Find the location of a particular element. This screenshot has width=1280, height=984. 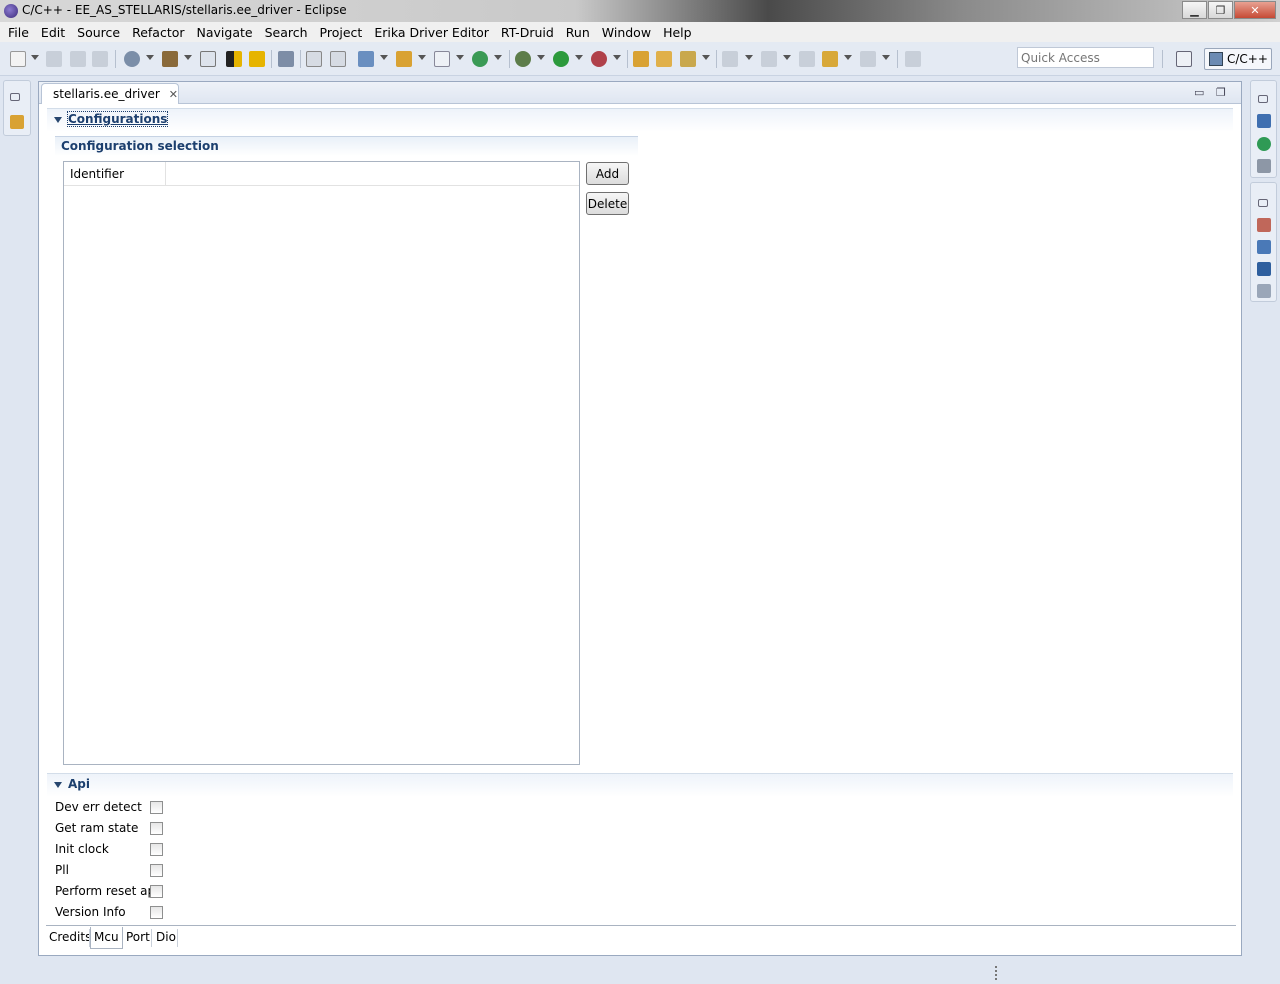

debug-dropdown-icon is located at coordinates (541, 57).